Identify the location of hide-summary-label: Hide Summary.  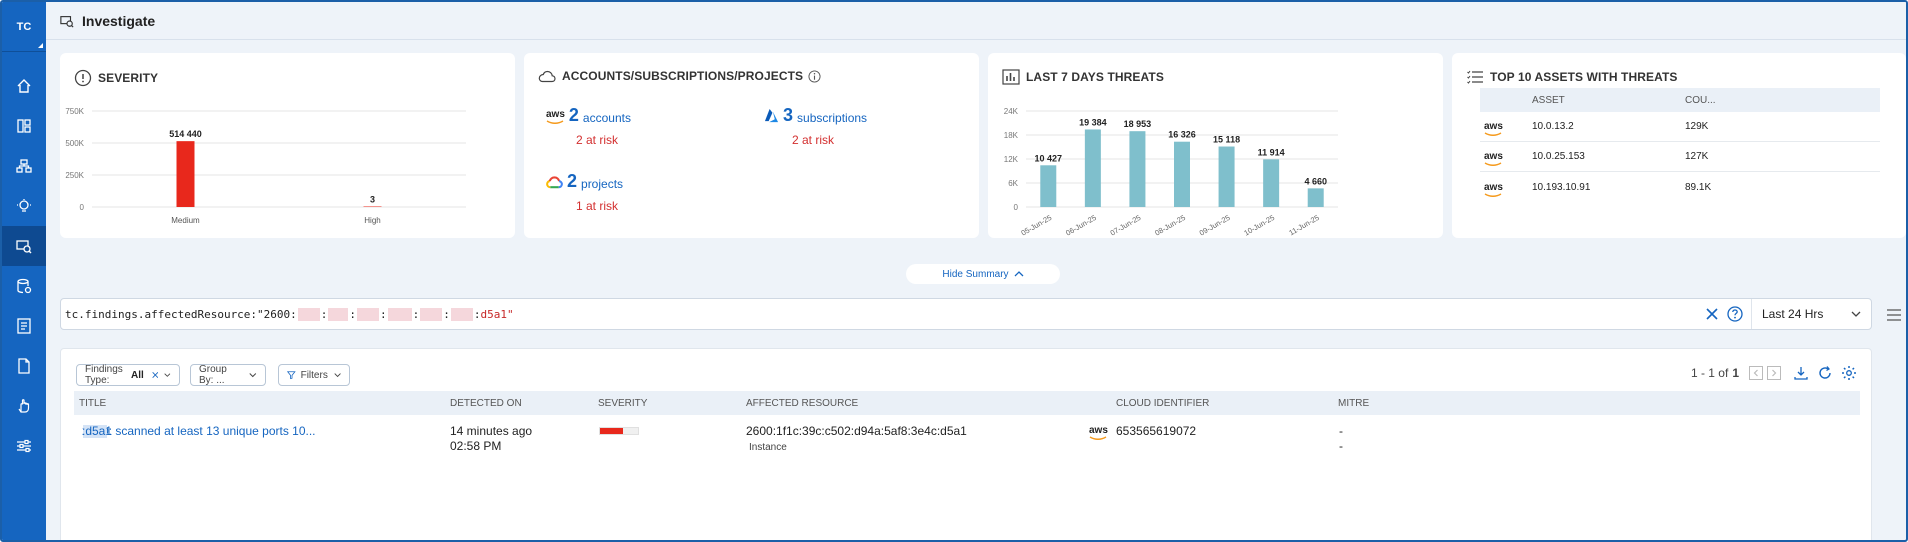
(975, 274).